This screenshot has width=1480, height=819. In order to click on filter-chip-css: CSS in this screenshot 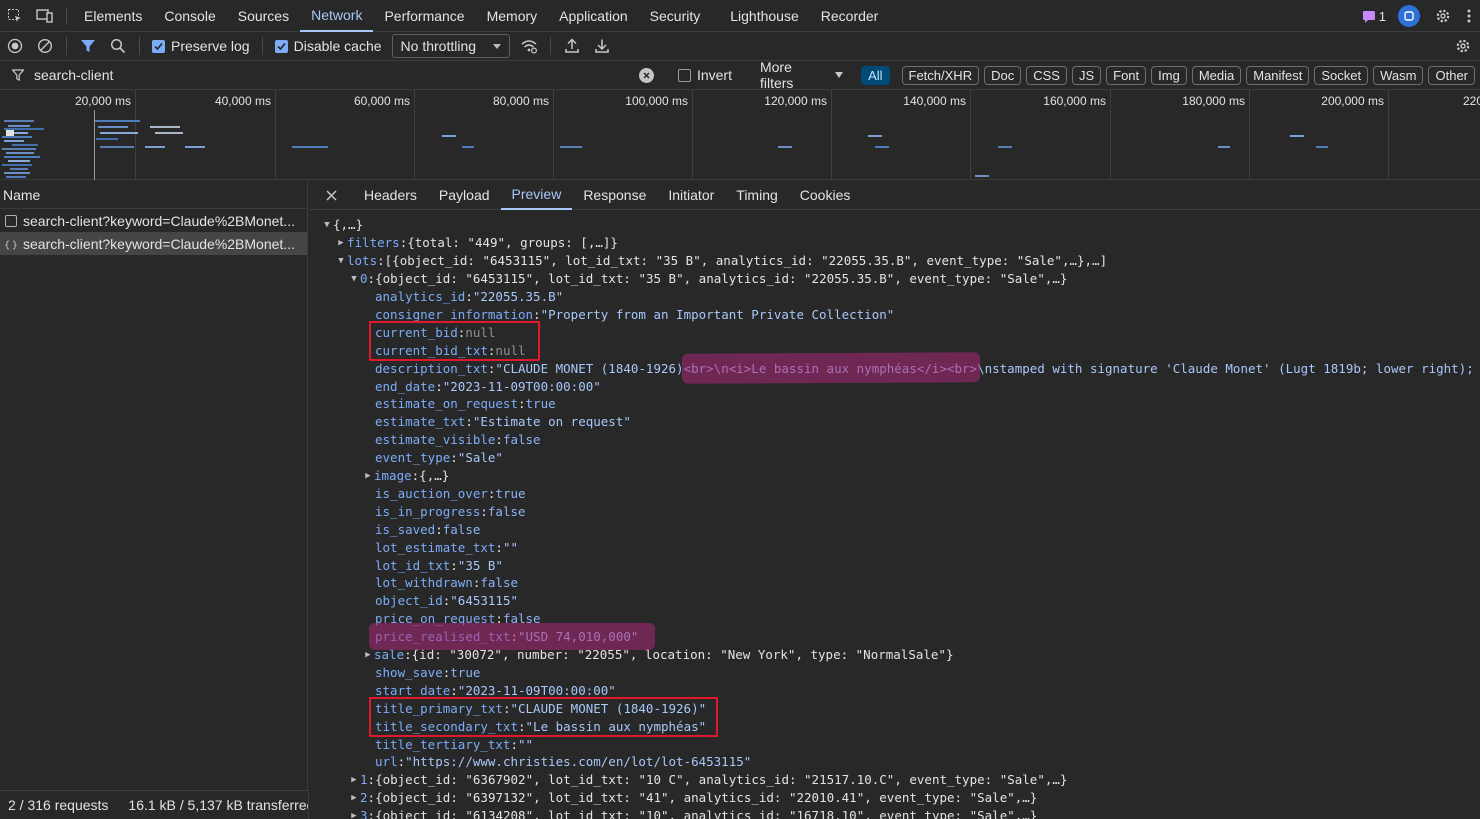, I will do `click(1046, 75)`.